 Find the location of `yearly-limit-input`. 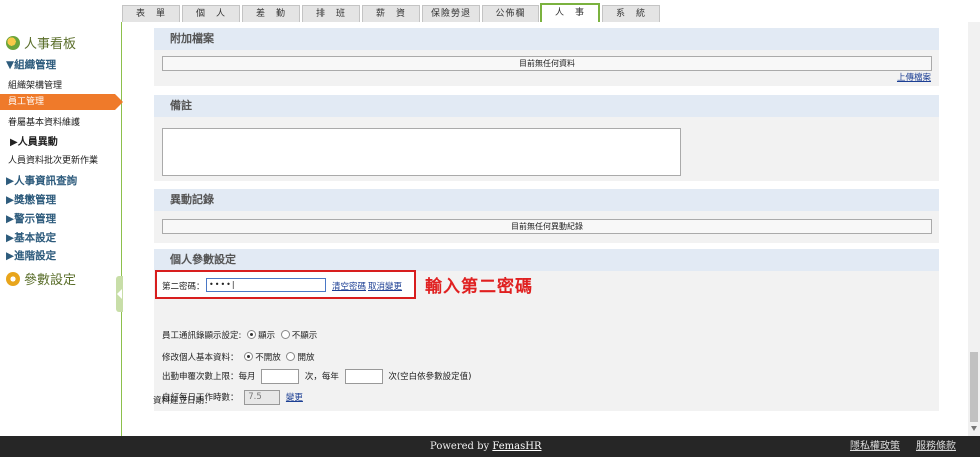

yearly-limit-input is located at coordinates (363, 376).